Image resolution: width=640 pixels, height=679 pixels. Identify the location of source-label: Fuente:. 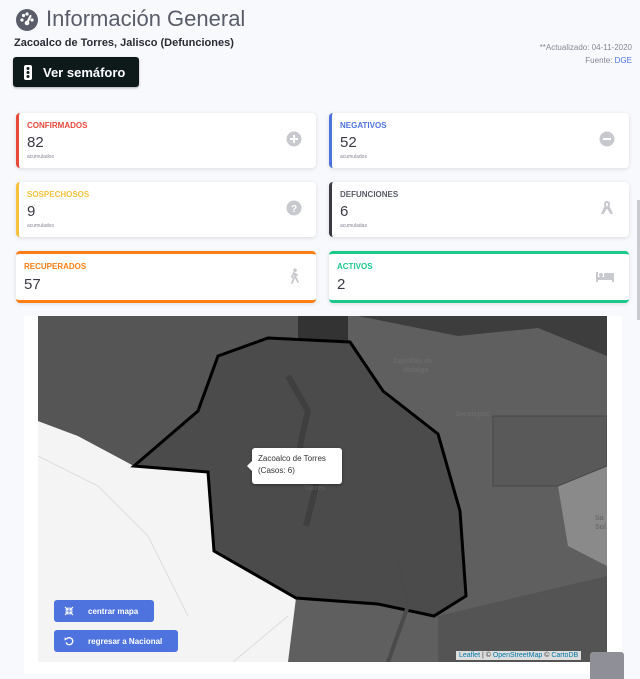
(600, 60).